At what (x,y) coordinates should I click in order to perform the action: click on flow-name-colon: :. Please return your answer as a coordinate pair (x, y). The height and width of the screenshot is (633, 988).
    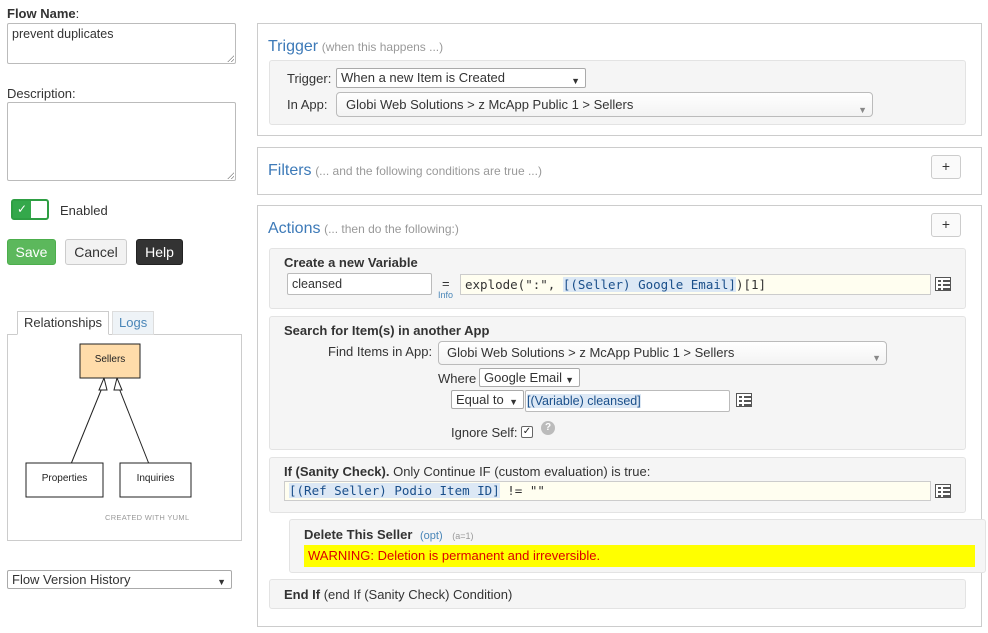
    Looking at the image, I should click on (77, 13).